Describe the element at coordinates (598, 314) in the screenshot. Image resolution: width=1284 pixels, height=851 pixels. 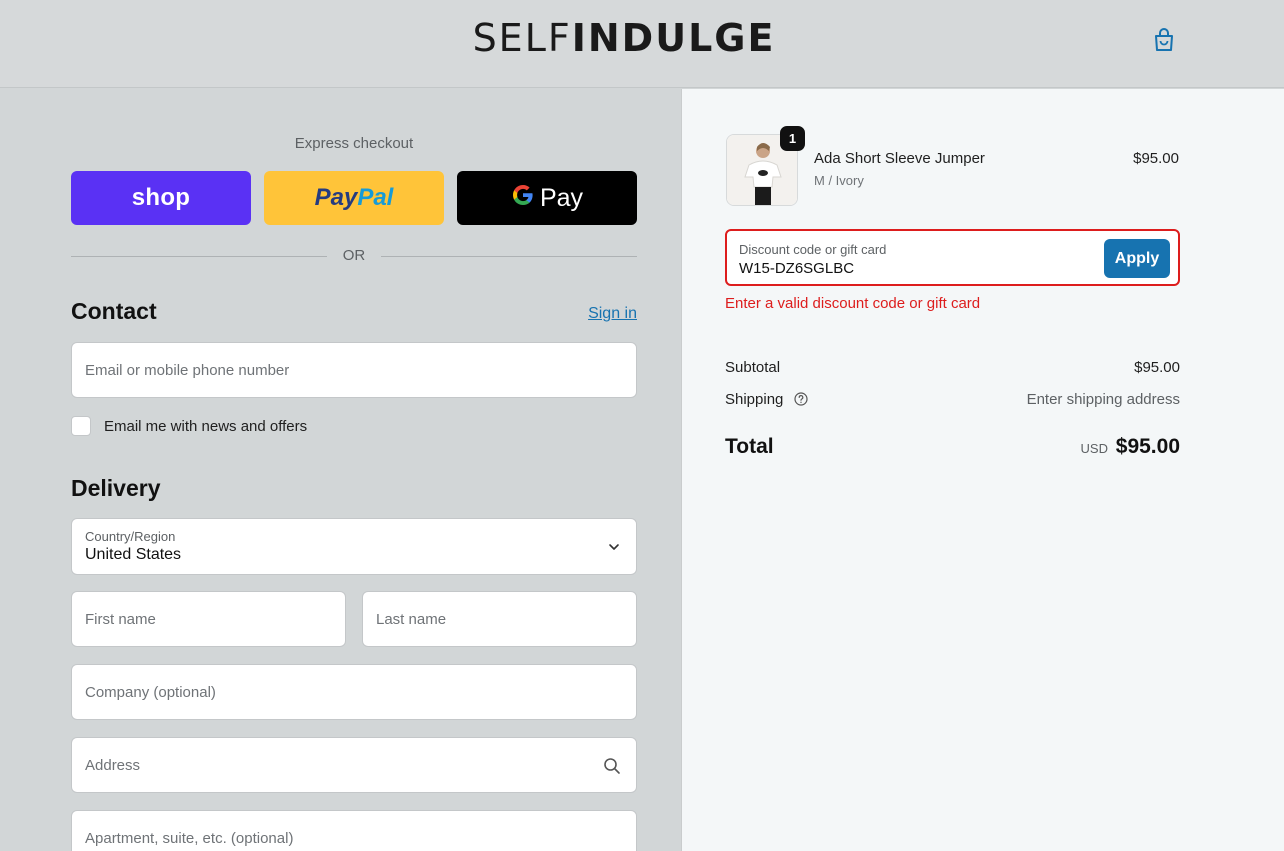
I see `sign-in-link: Sign in` at that location.